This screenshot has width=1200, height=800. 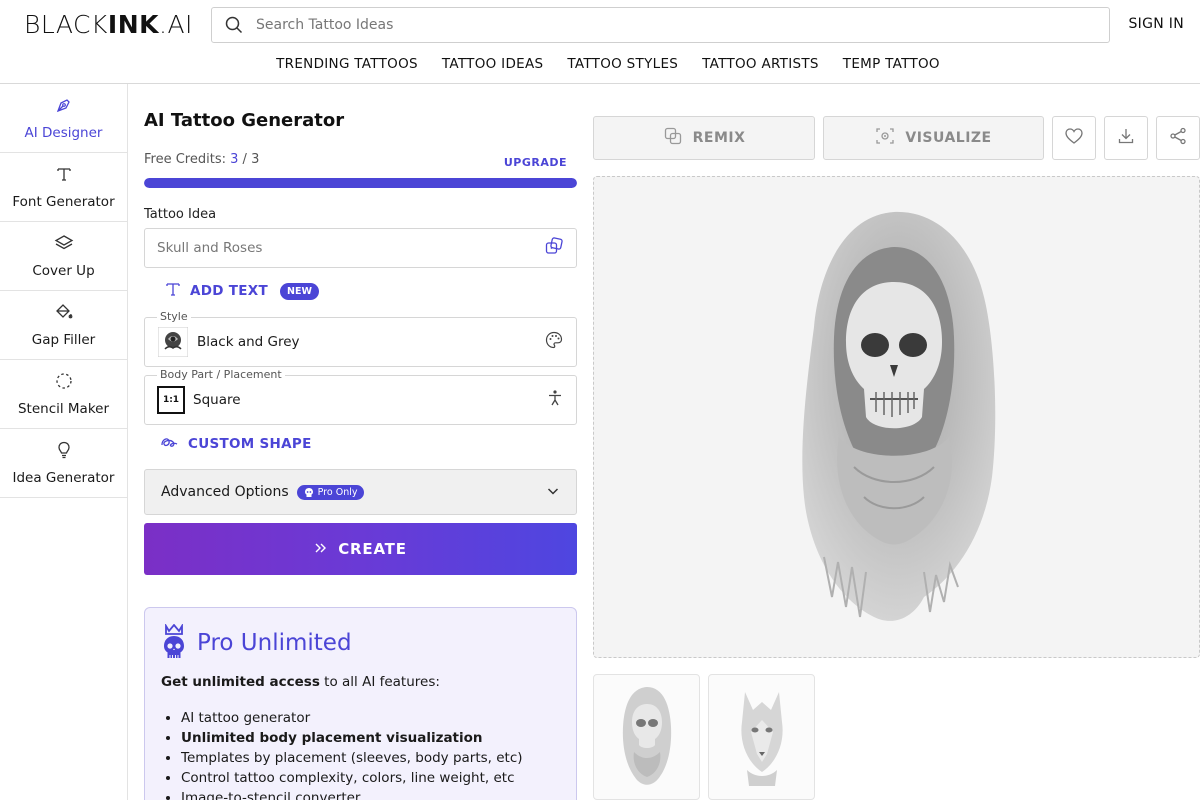 What do you see at coordinates (719, 138) in the screenshot?
I see `remix-label: REMIX` at bounding box center [719, 138].